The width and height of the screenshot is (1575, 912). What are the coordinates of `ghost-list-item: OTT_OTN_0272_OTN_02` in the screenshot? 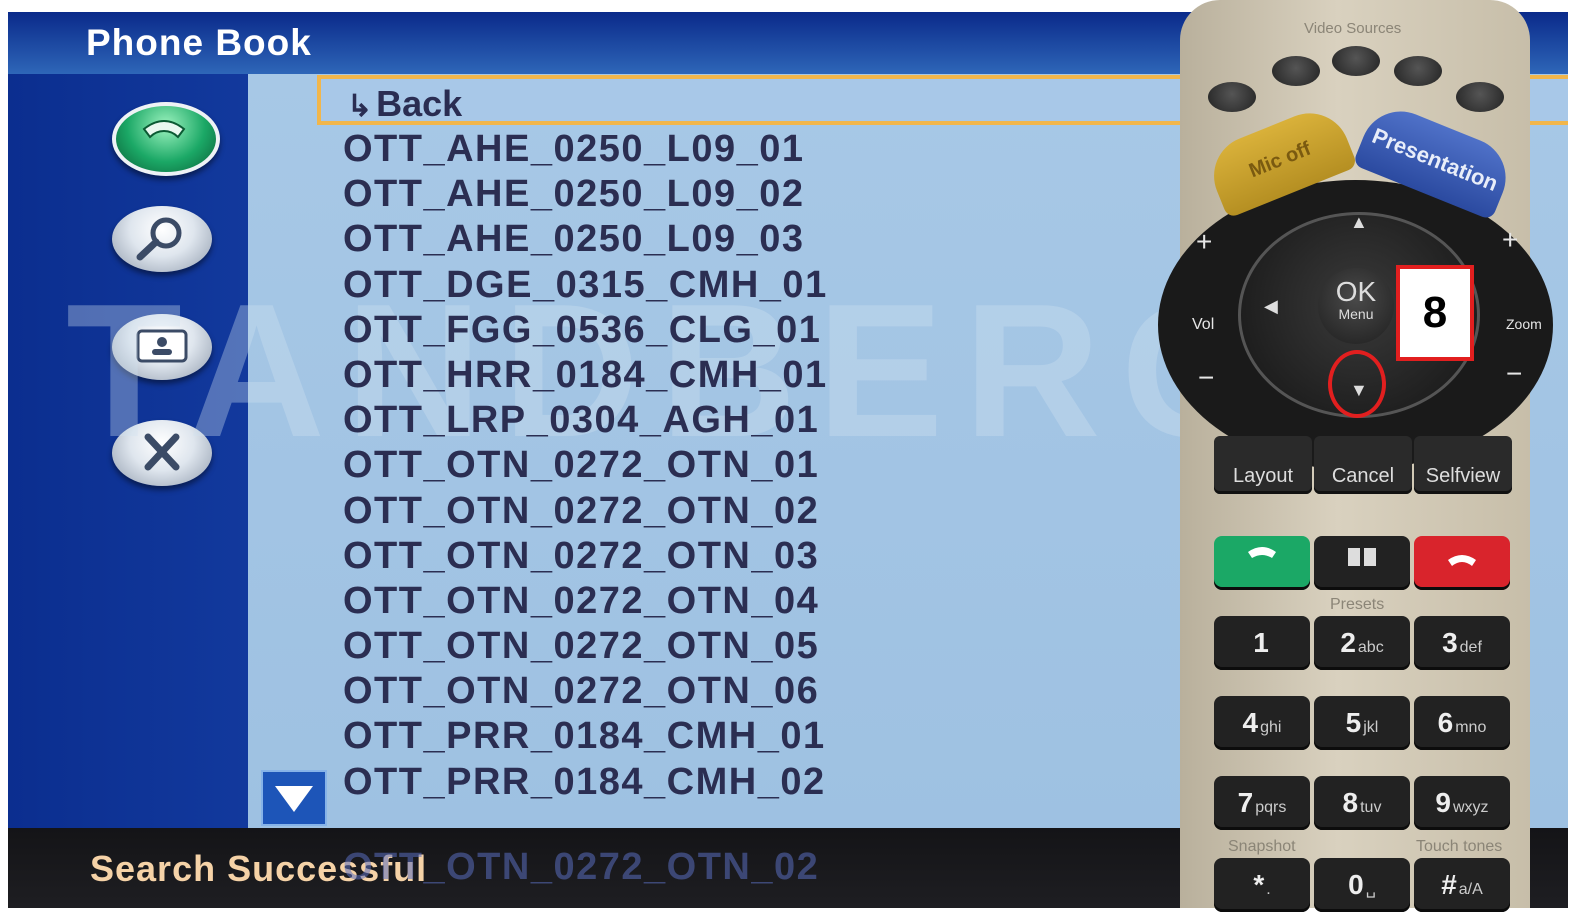 It's located at (581, 867).